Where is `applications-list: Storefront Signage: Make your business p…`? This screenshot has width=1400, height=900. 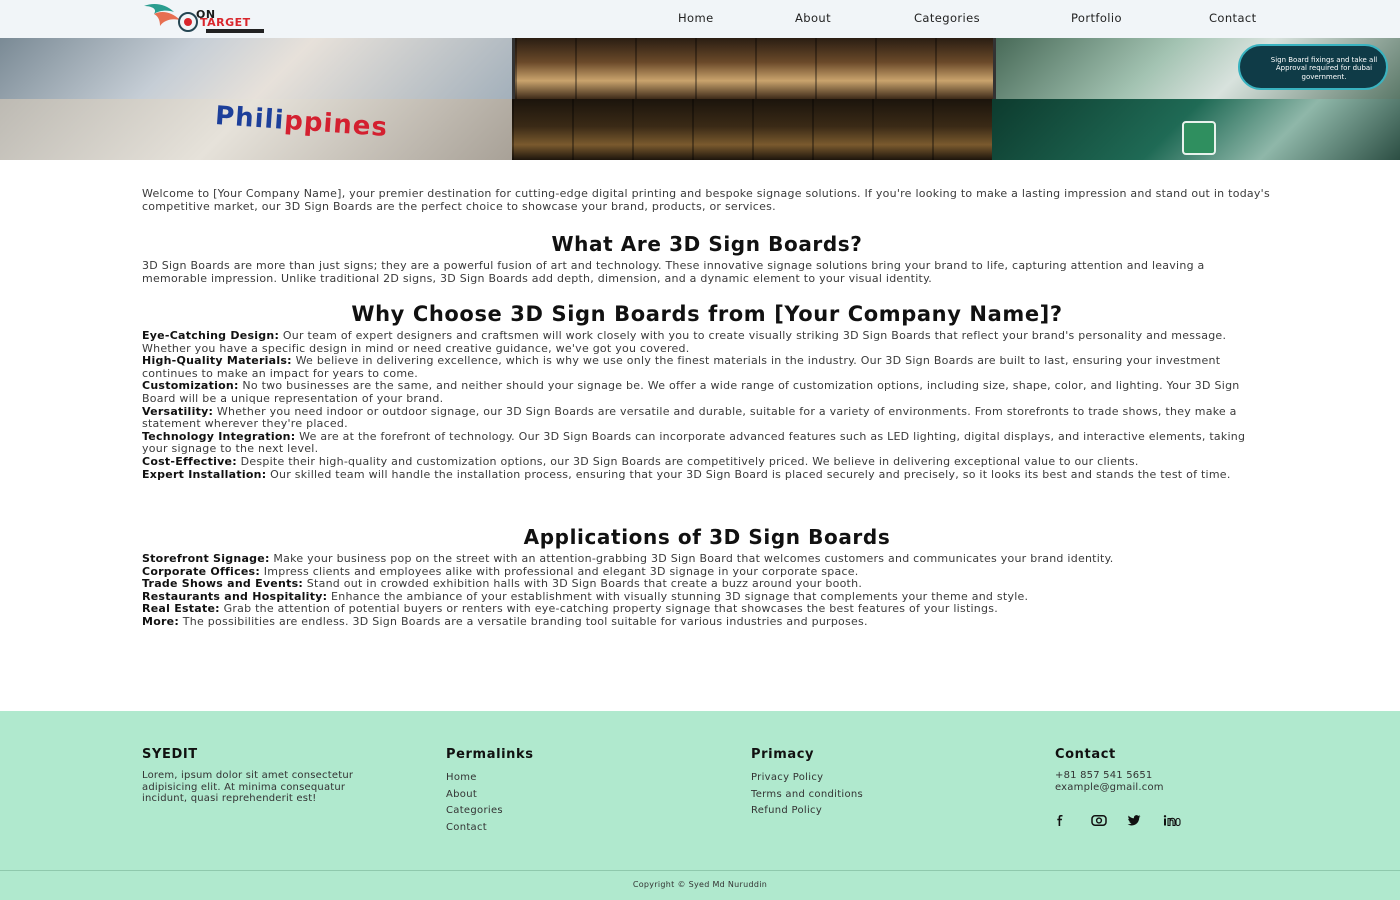 applications-list: Storefront Signage: Make your business p… is located at coordinates (707, 590).